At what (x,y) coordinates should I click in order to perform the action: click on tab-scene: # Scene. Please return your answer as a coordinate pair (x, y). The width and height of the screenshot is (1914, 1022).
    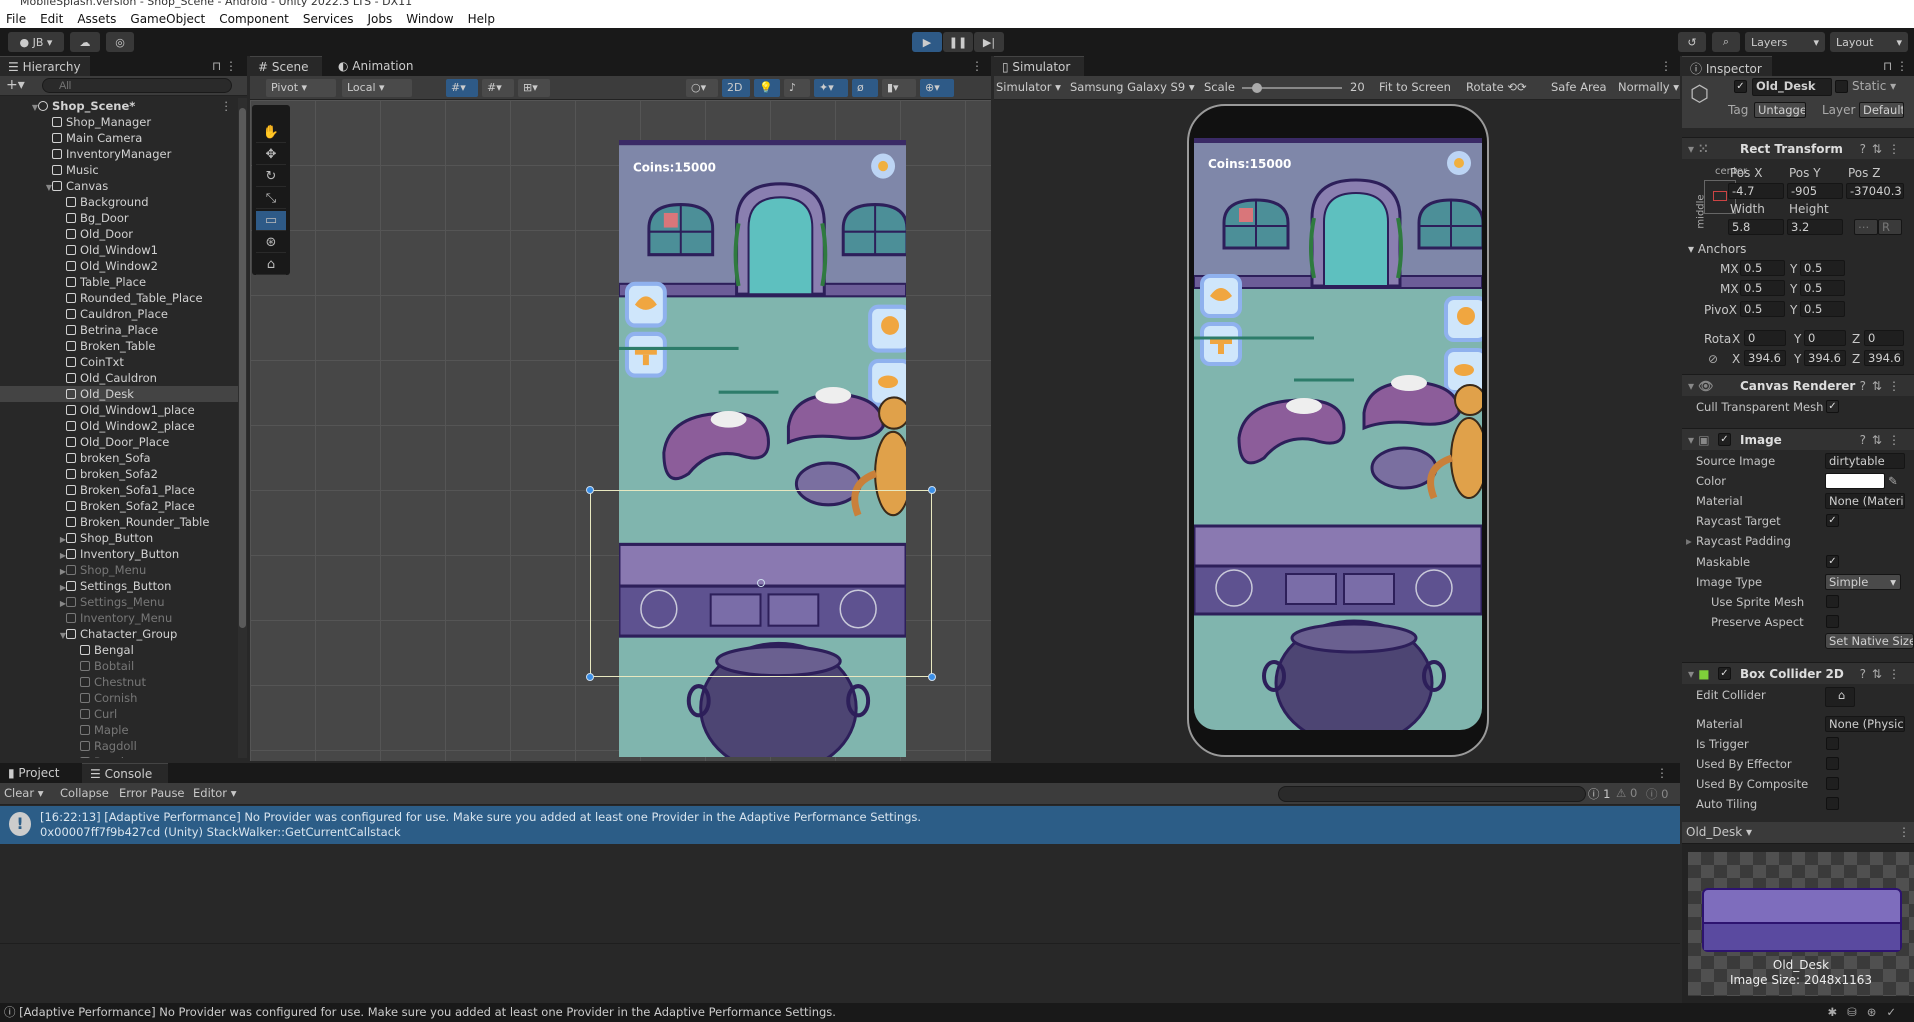
    Looking at the image, I should click on (286, 66).